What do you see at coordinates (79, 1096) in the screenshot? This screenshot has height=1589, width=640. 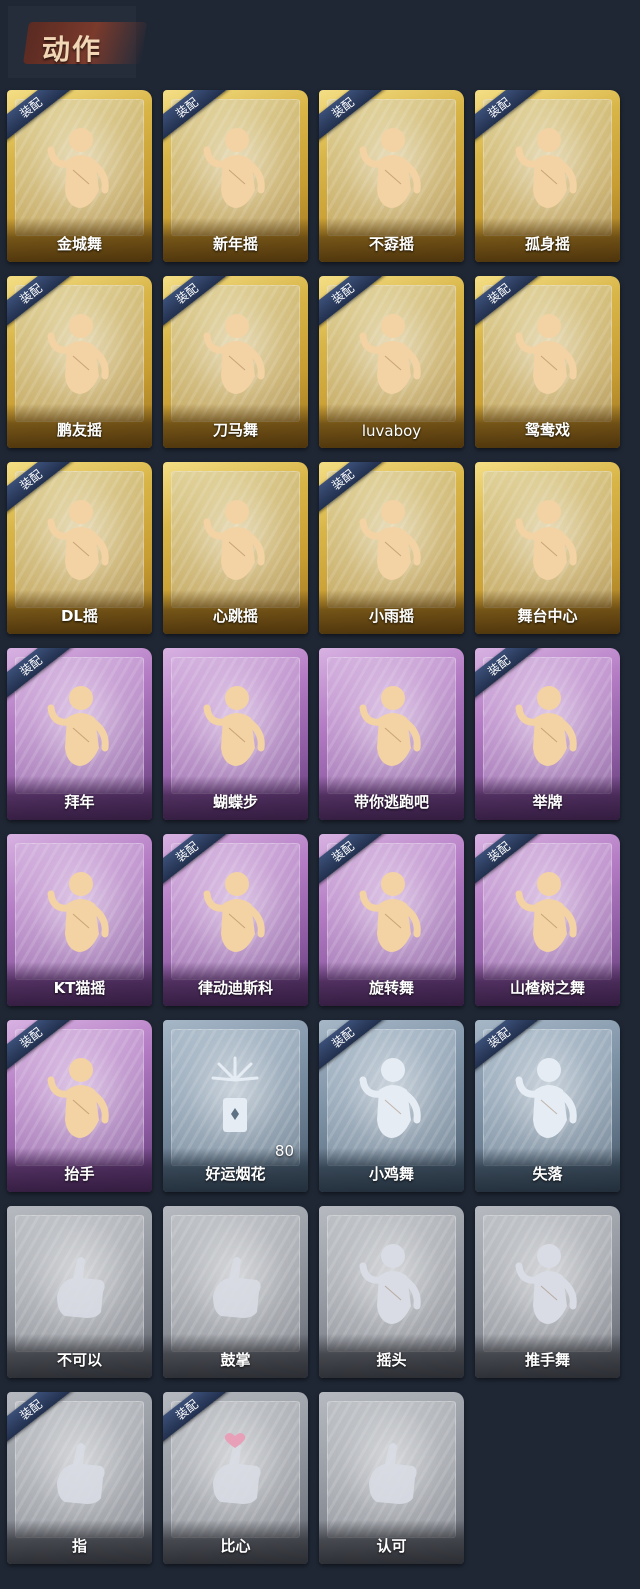 I see `figure-raise-hand-icon` at bounding box center [79, 1096].